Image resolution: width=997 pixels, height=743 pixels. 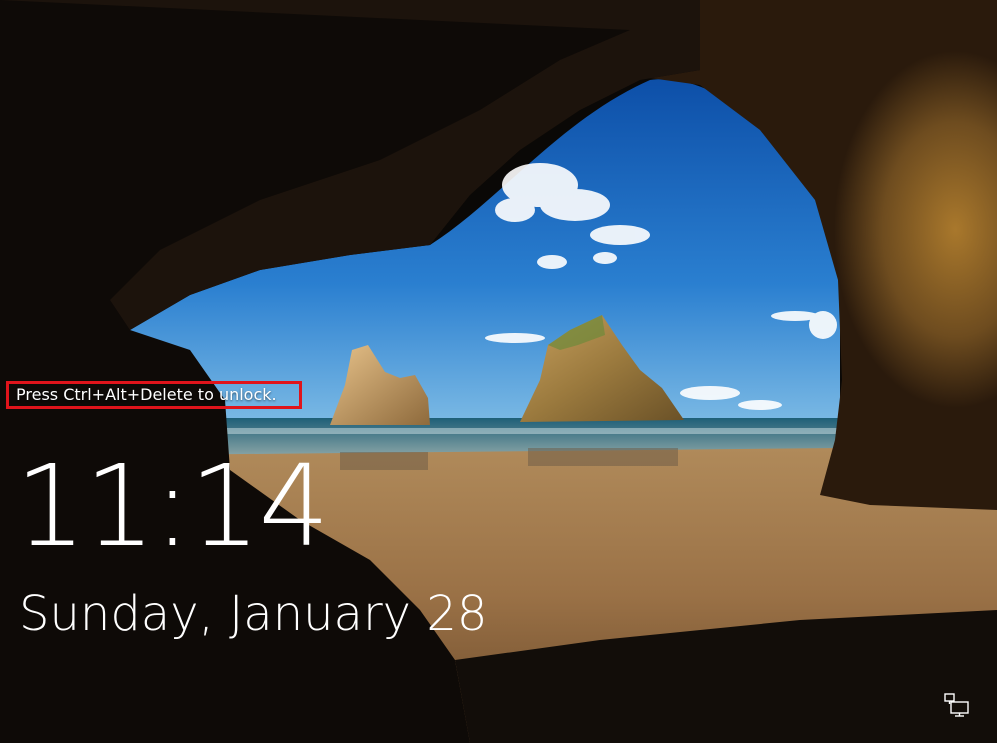 What do you see at coordinates (172, 507) in the screenshot?
I see `clock-time: 11:14` at bounding box center [172, 507].